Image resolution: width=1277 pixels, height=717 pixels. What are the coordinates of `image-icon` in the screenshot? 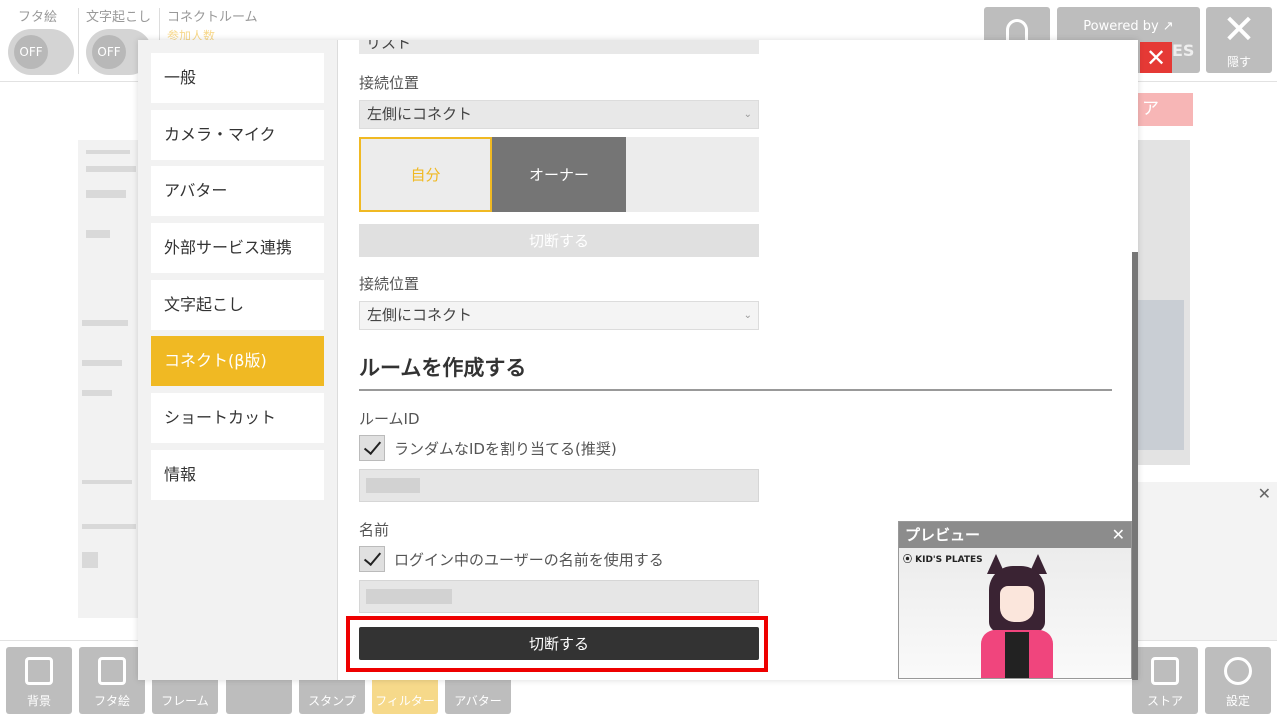 It's located at (39, 671).